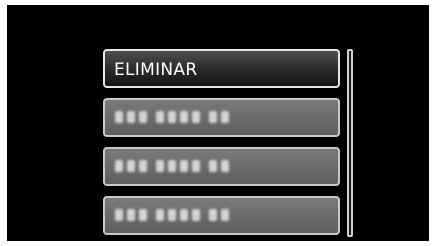 Image resolution: width=436 pixels, height=246 pixels. What do you see at coordinates (350, 83) in the screenshot?
I see `scrollbar-thumb` at bounding box center [350, 83].